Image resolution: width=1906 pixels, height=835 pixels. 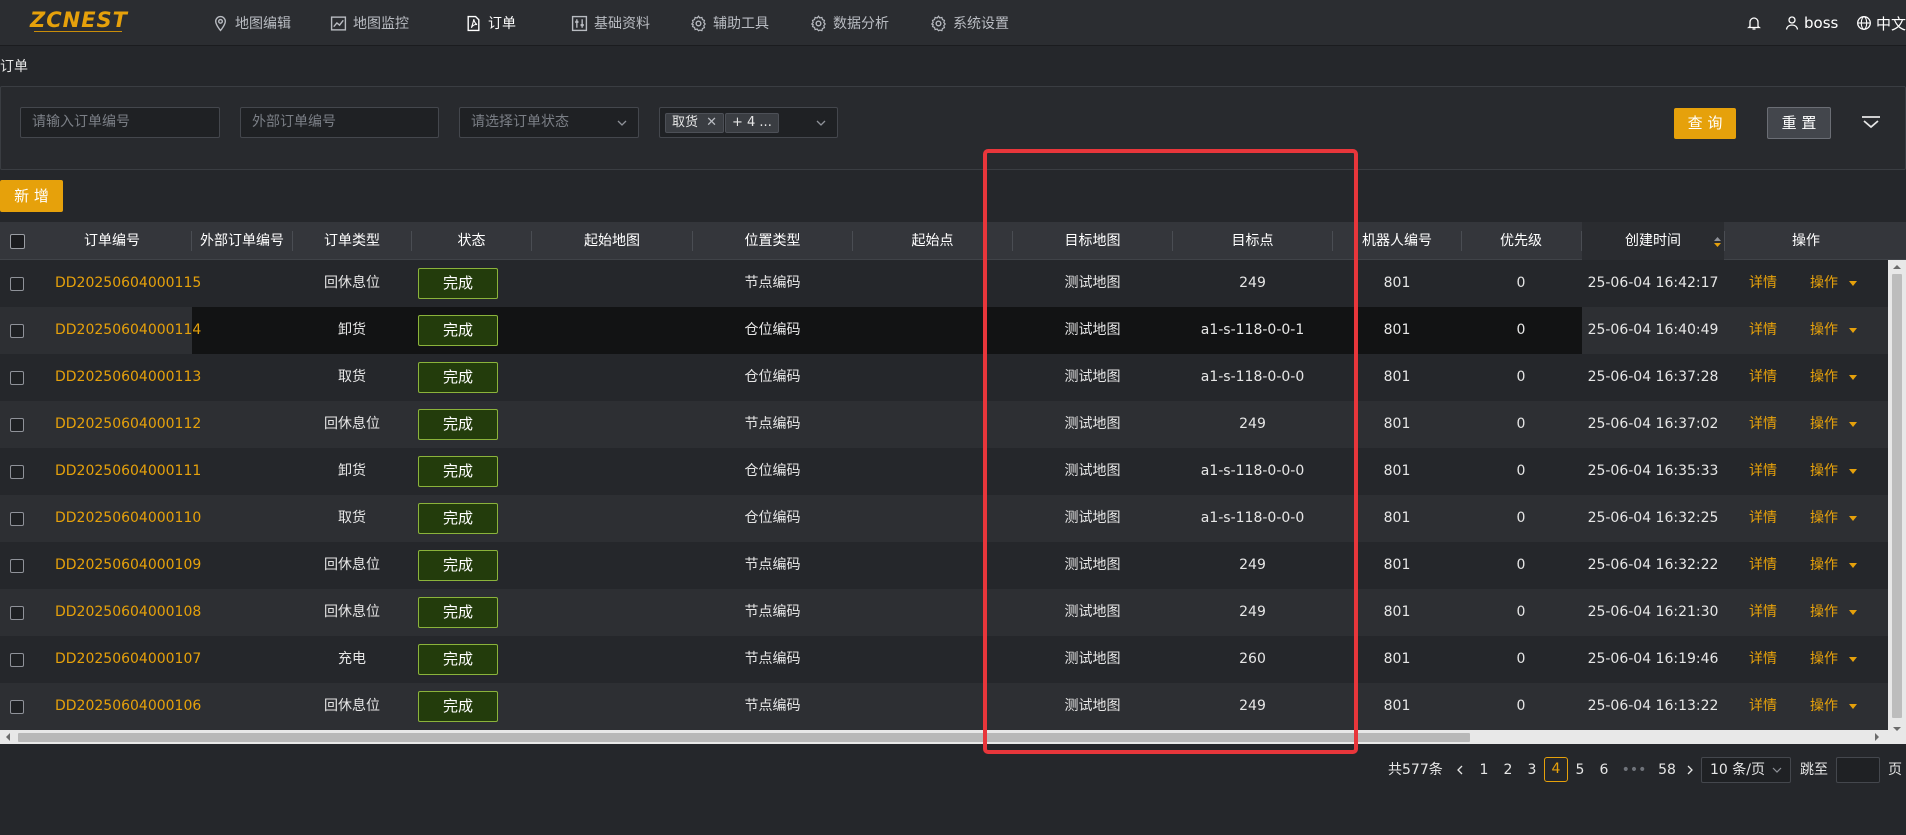 I want to click on order-no-link: DD20250604000114, so click(x=128, y=330).